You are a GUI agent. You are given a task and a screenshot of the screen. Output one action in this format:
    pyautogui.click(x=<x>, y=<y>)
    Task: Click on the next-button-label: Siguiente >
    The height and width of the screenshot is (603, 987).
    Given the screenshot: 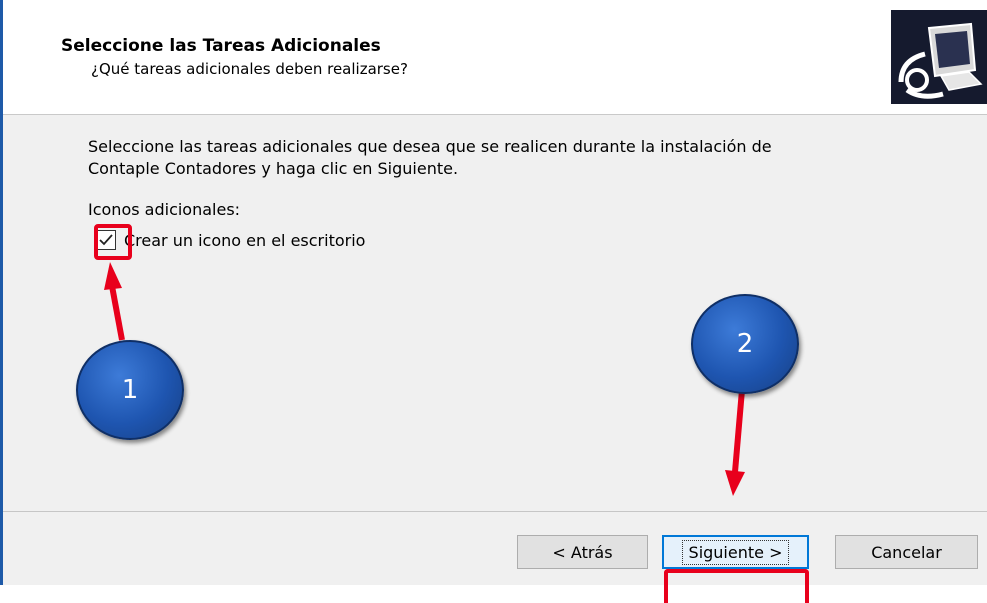 What is the action you would take?
    pyautogui.click(x=735, y=552)
    